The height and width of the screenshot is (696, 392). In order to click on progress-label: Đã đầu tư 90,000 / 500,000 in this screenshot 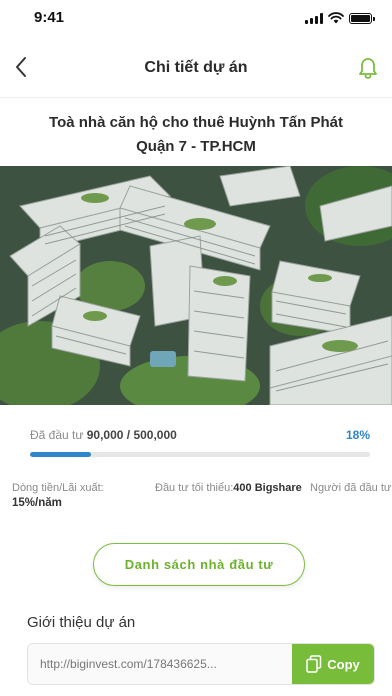, I will do `click(103, 435)`.